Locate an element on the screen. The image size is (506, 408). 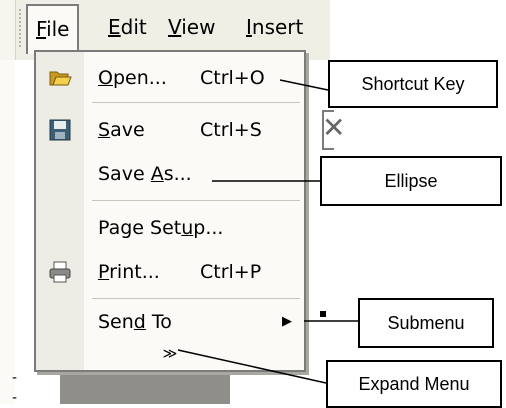
callout-shortcut-key: Shortcut Key is located at coordinates (413, 84).